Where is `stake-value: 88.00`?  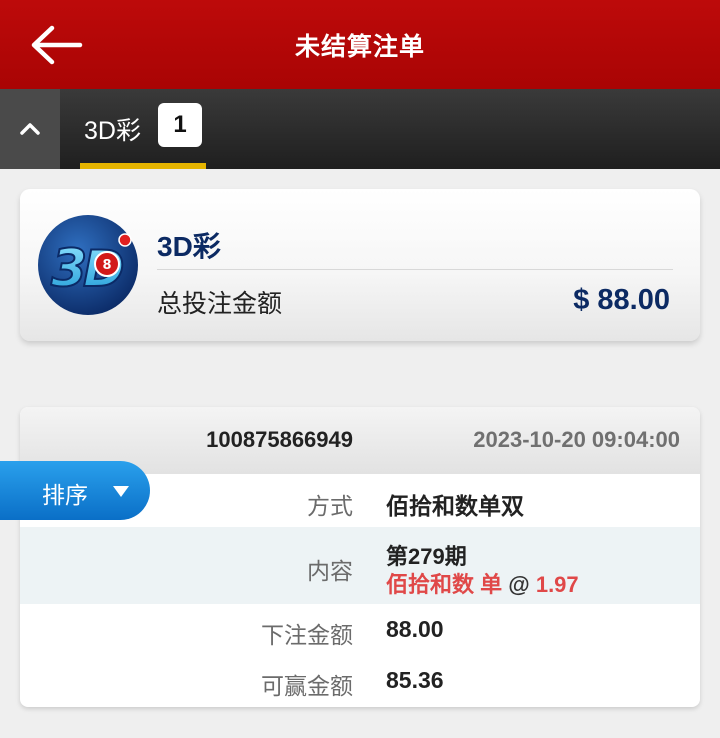 stake-value: 88.00 is located at coordinates (415, 629).